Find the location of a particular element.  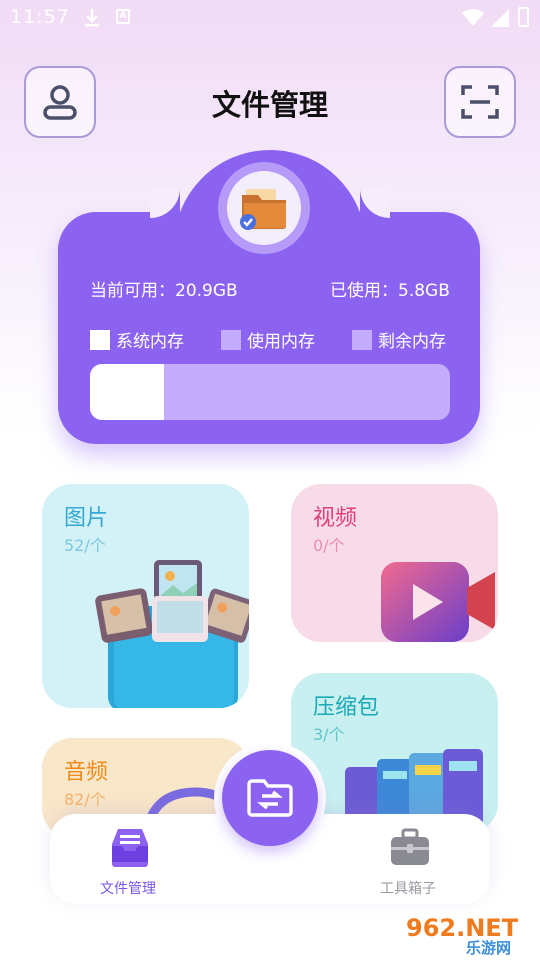

nav-file-manager-label: 文件管理 is located at coordinates (128, 889).